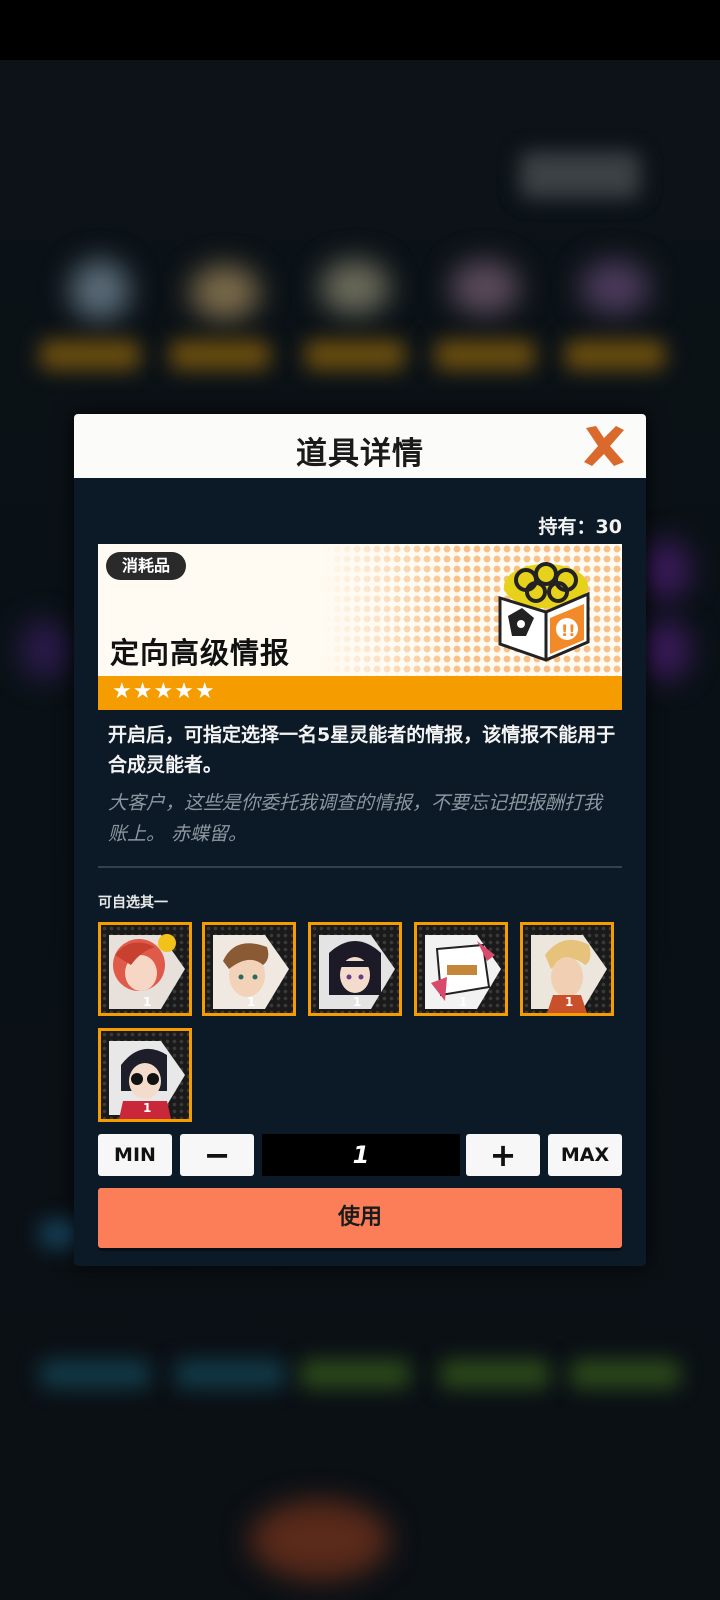  What do you see at coordinates (360, 610) in the screenshot?
I see `item-banner: 消耗品 定向高级情报 !!` at bounding box center [360, 610].